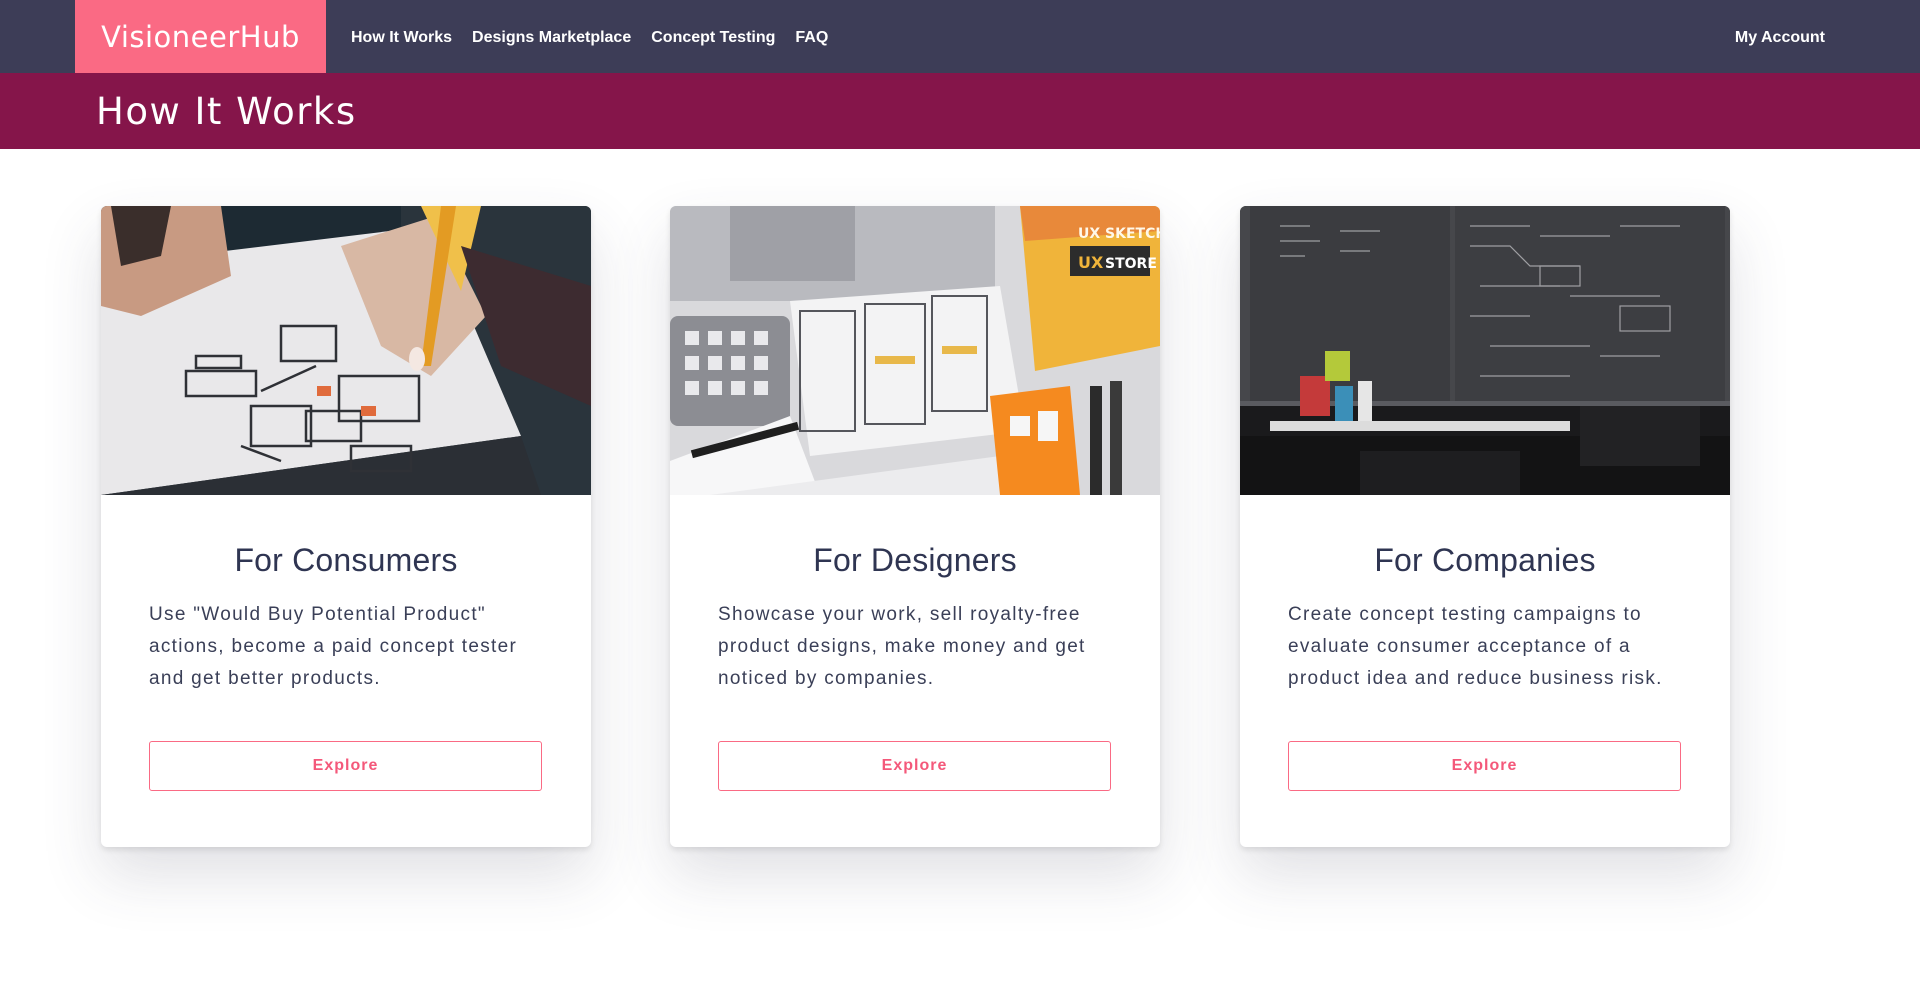 The image size is (1920, 1007). I want to click on nav-link-designs-marketplace: Designs Marketplace, so click(551, 38).